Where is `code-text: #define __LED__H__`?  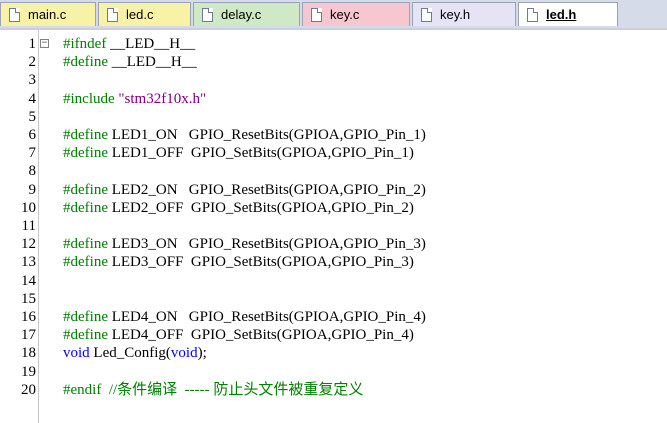 code-text: #define __LED__H__ is located at coordinates (130, 62).